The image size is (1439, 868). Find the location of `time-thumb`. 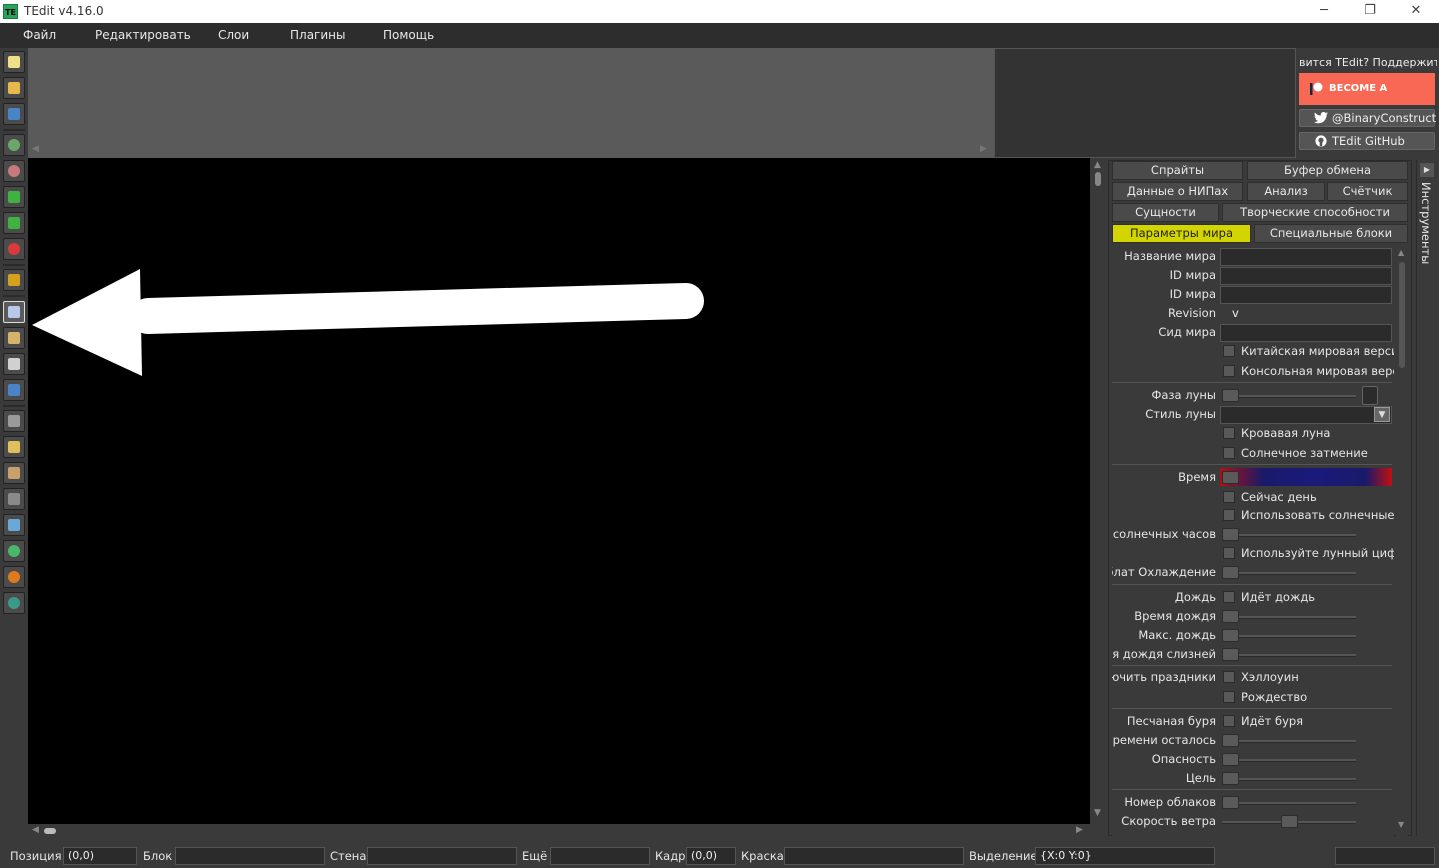

time-thumb is located at coordinates (1230, 477).